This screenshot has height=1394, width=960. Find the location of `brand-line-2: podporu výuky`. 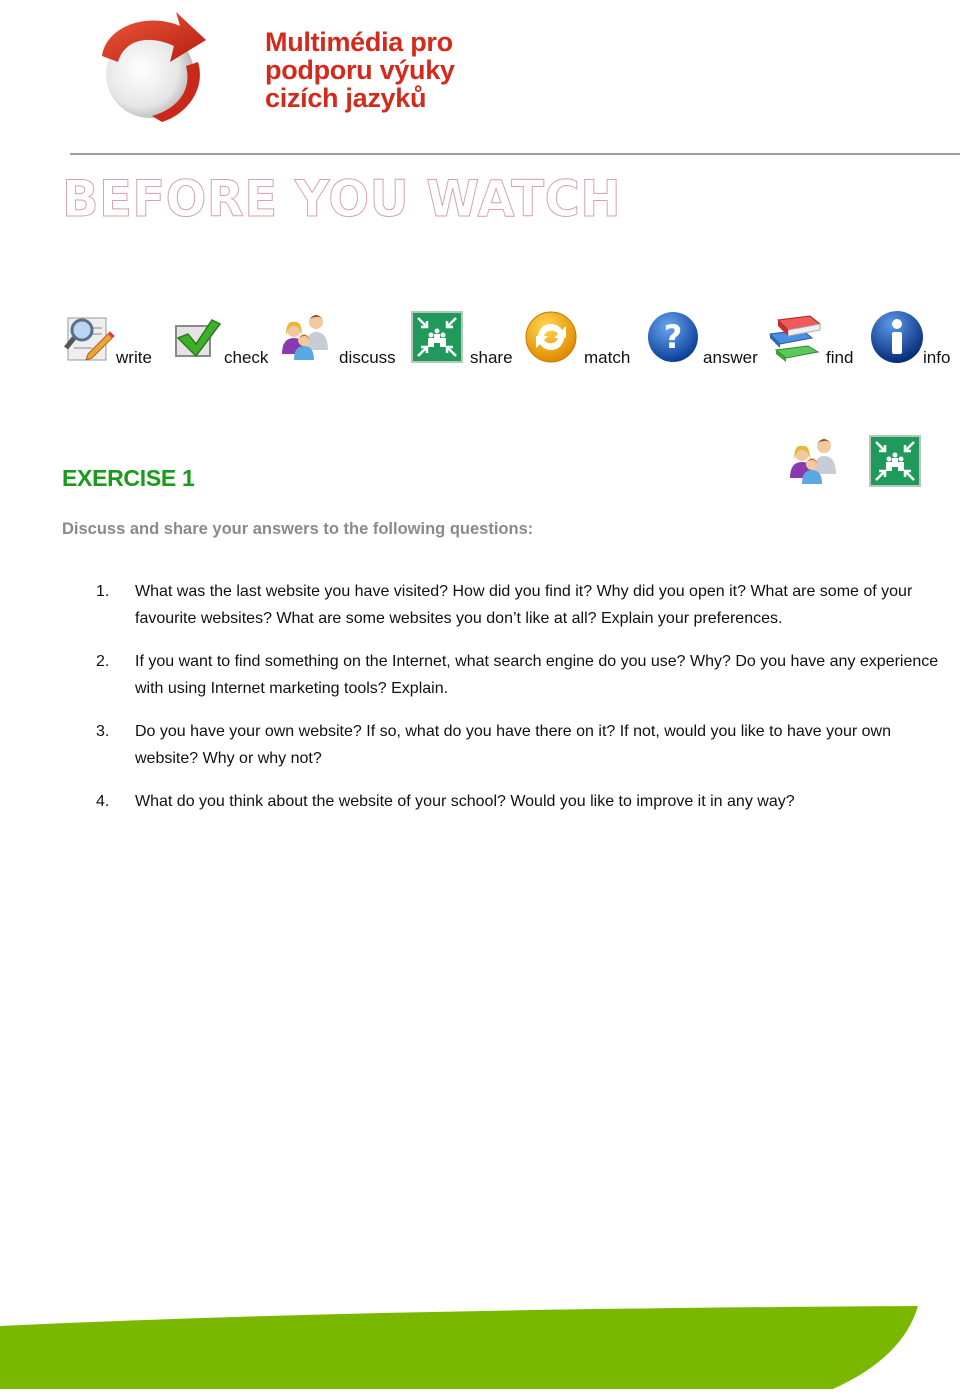

brand-line-2: podporu výuky is located at coordinates (360, 70).